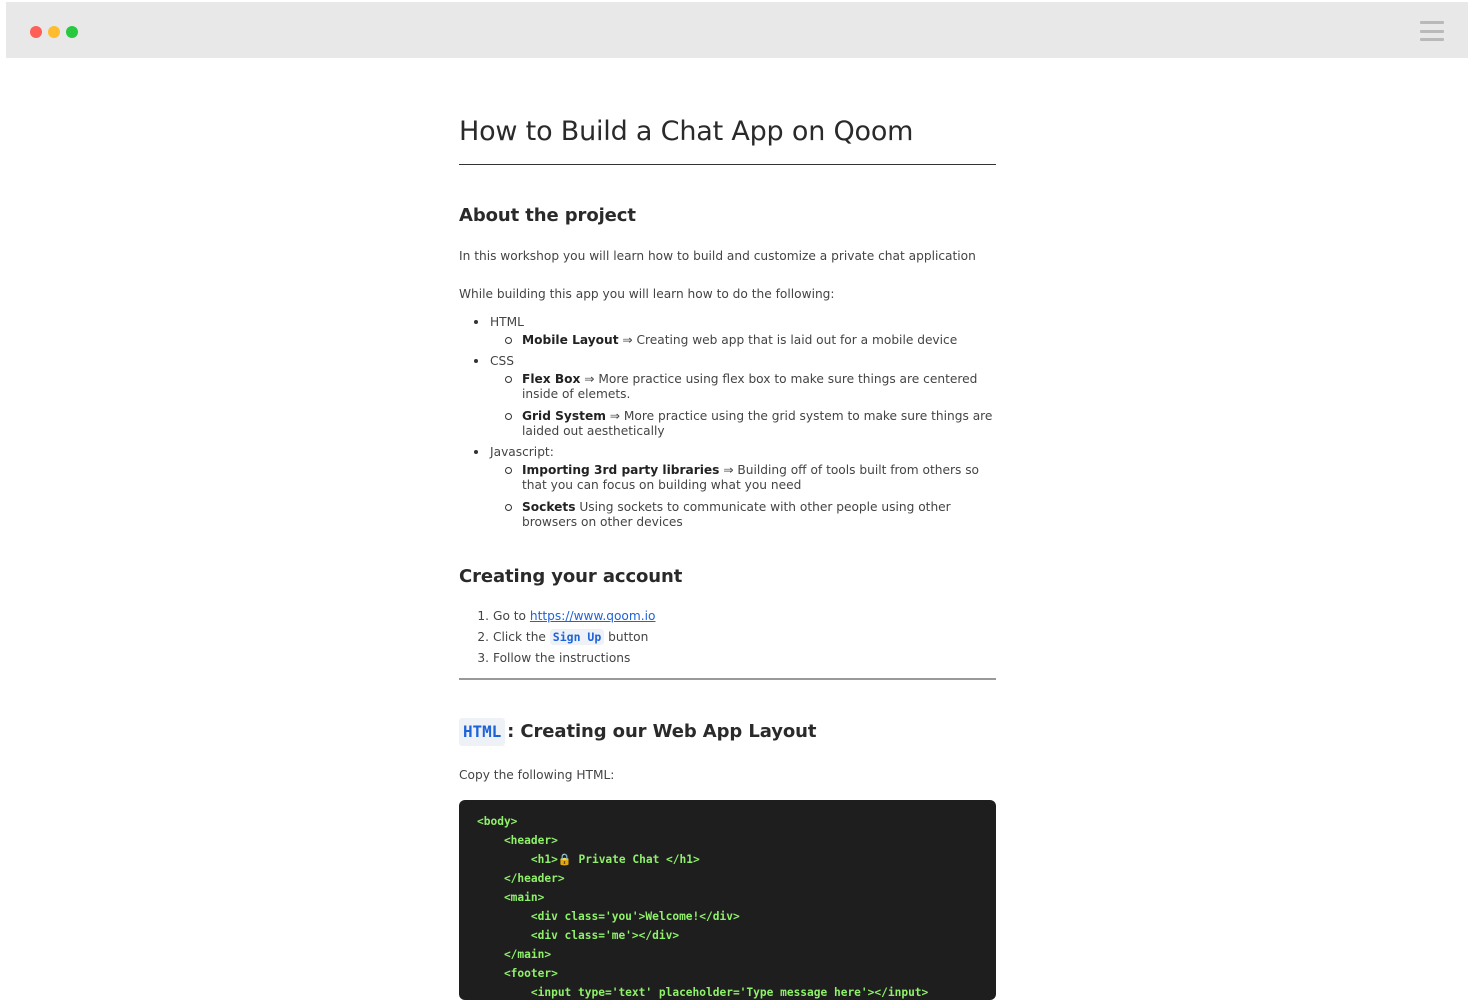 The image size is (1474, 1008). What do you see at coordinates (537, 775) in the screenshot?
I see `copy-instruction-text: Copy the following HTML:` at bounding box center [537, 775].